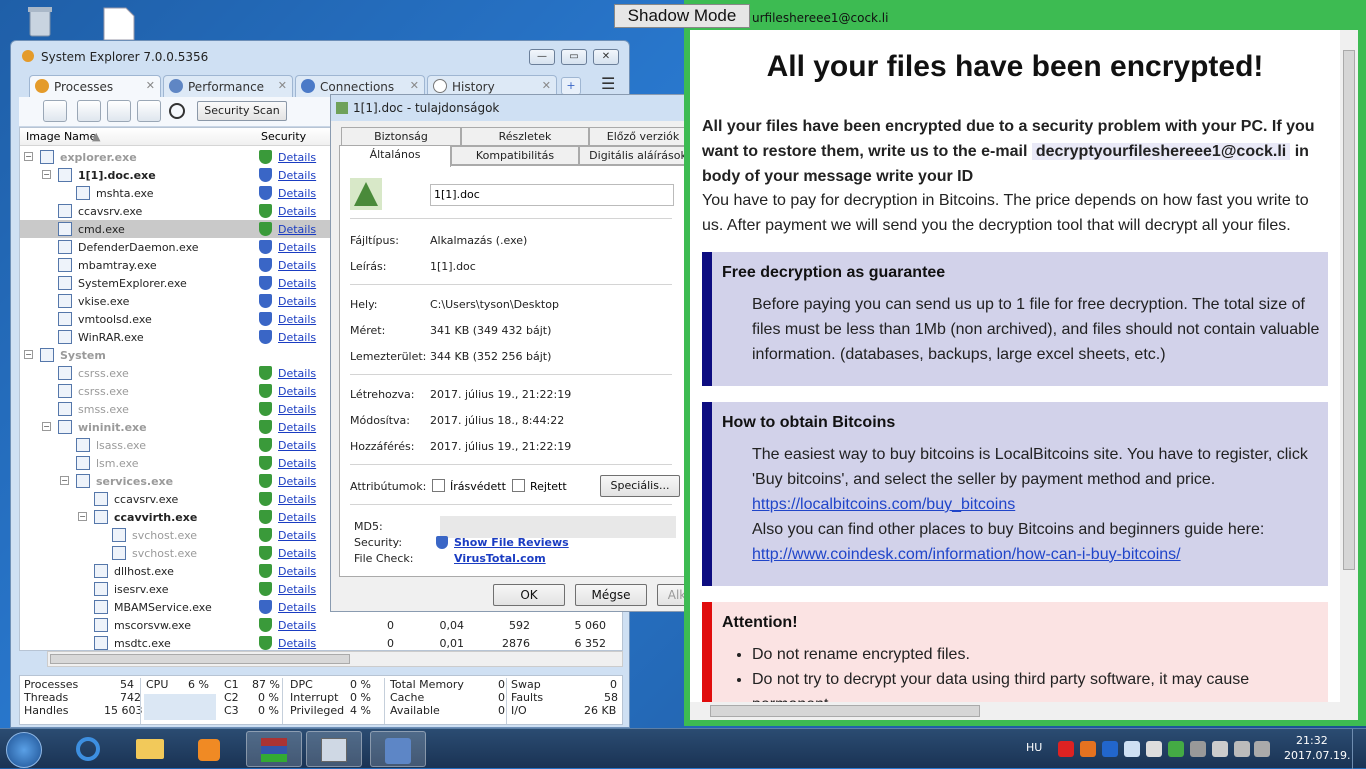 Image resolution: width=1366 pixels, height=769 pixels. I want to click on localbitcoins-link: https://localbitcoins.com/buy_bitcoins, so click(883, 504).